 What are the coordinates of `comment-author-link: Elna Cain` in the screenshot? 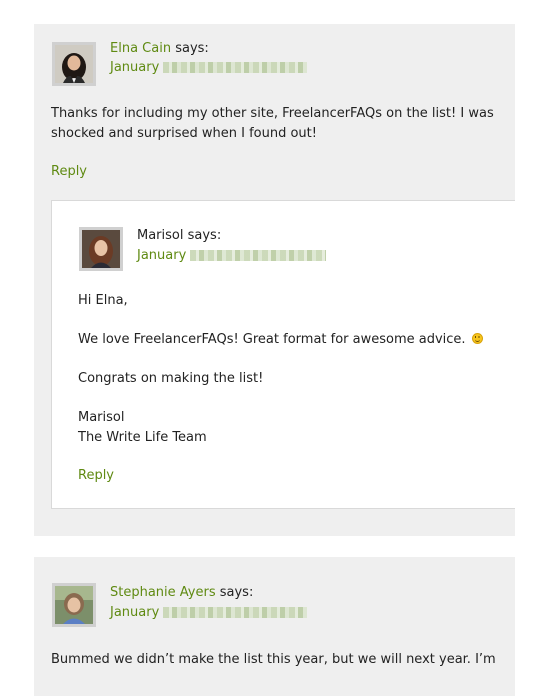 It's located at (140, 48).